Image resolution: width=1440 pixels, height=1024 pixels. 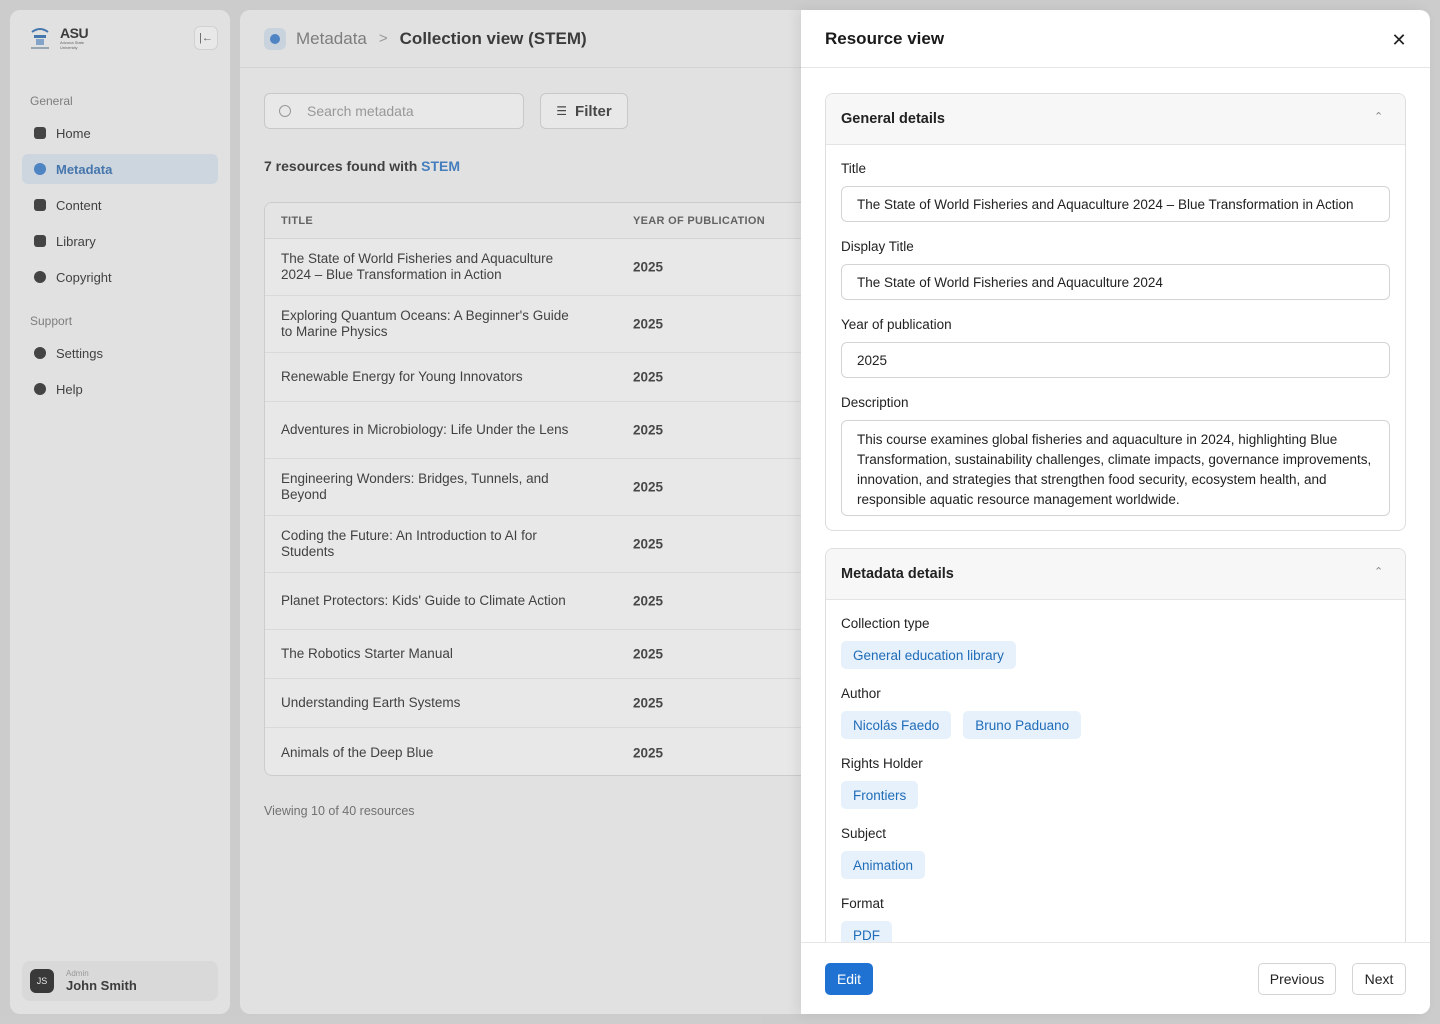 I want to click on description-label: Description, so click(x=875, y=402).